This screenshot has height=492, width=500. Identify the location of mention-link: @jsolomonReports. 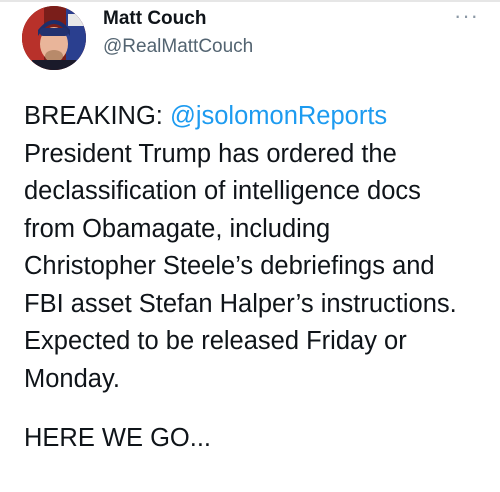
(278, 116).